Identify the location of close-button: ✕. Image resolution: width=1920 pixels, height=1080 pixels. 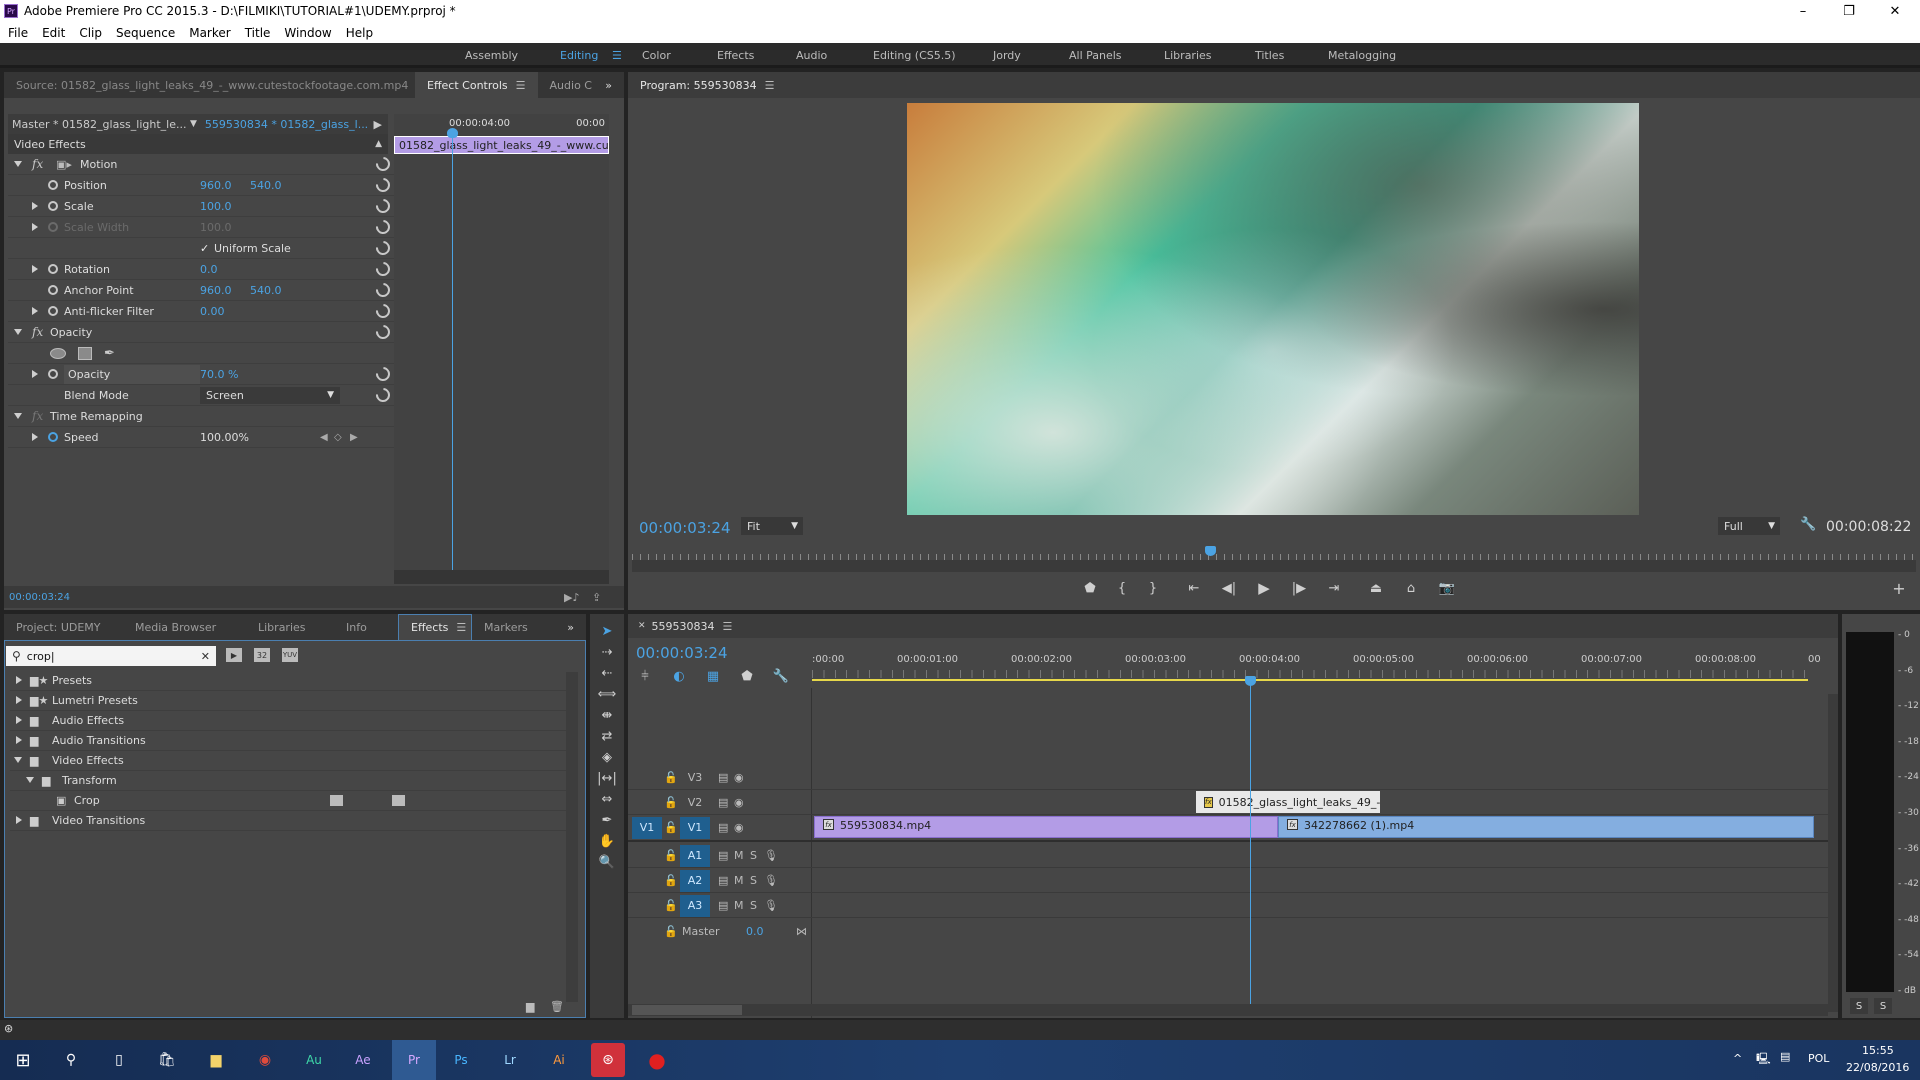
(1895, 11).